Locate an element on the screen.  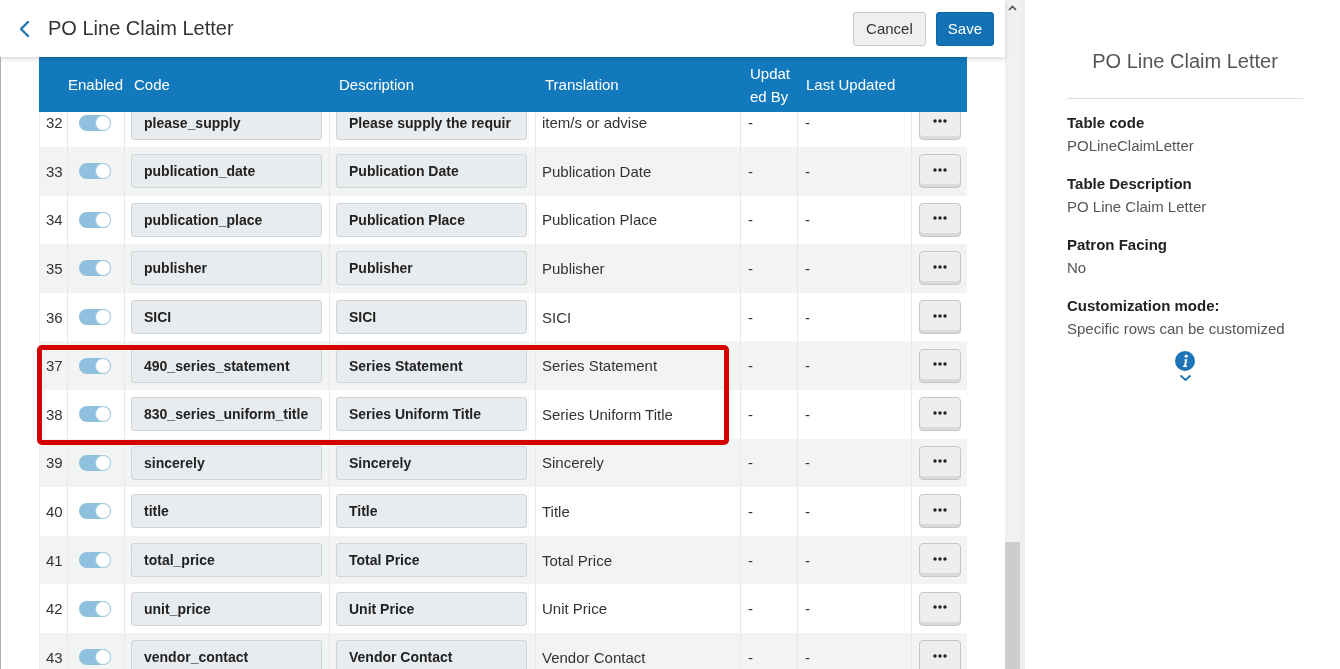
chevron-up-icon is located at coordinates (1012, 8).